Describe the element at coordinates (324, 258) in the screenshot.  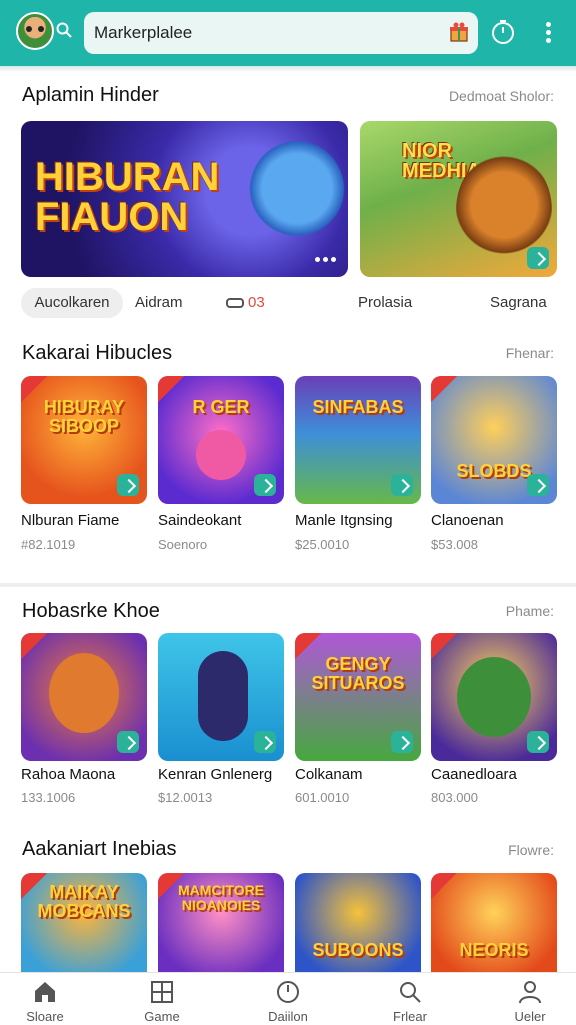
I see `carousel-dots` at that location.